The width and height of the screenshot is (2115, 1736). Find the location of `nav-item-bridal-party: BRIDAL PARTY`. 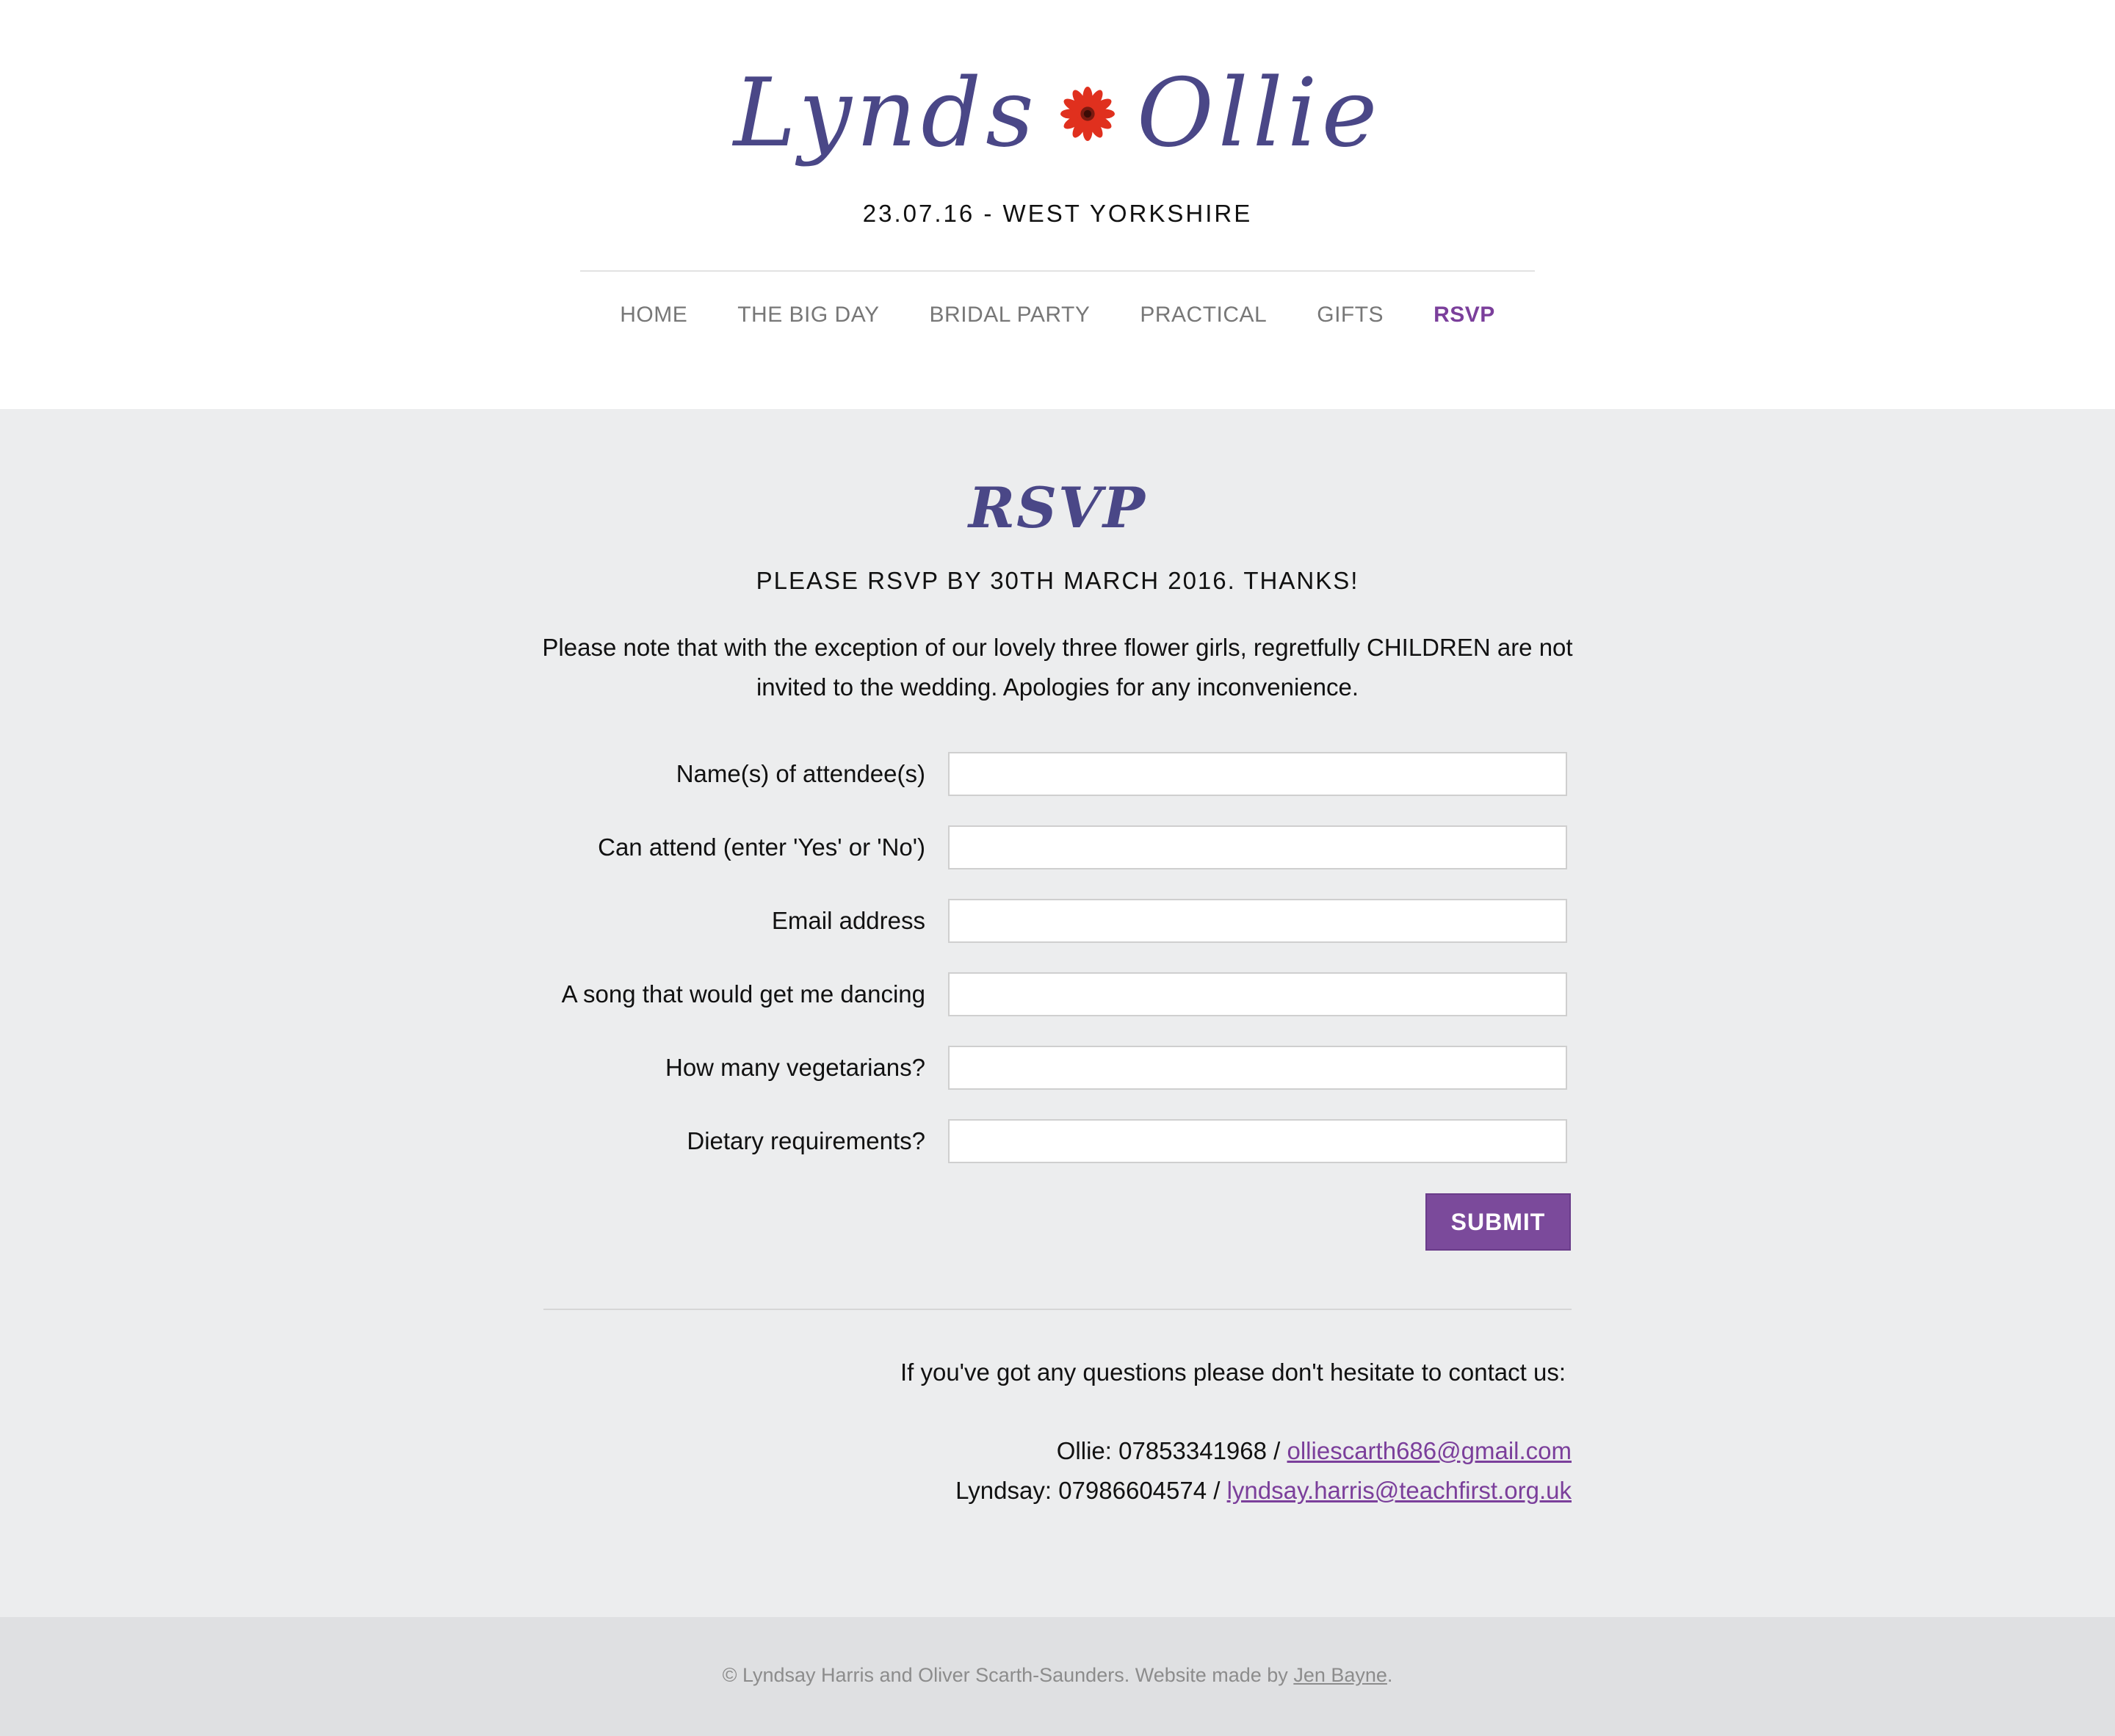

nav-item-bridal-party: BRIDAL PARTY is located at coordinates (1010, 315).